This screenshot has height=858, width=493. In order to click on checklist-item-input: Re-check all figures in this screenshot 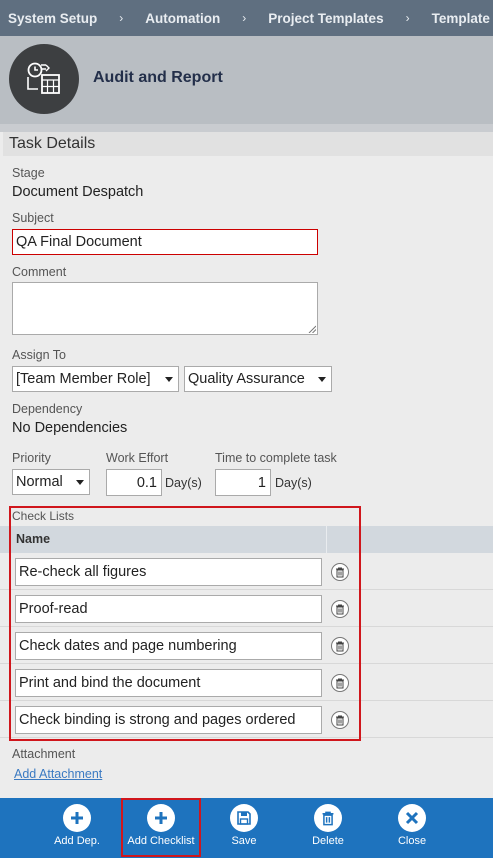, I will do `click(168, 572)`.